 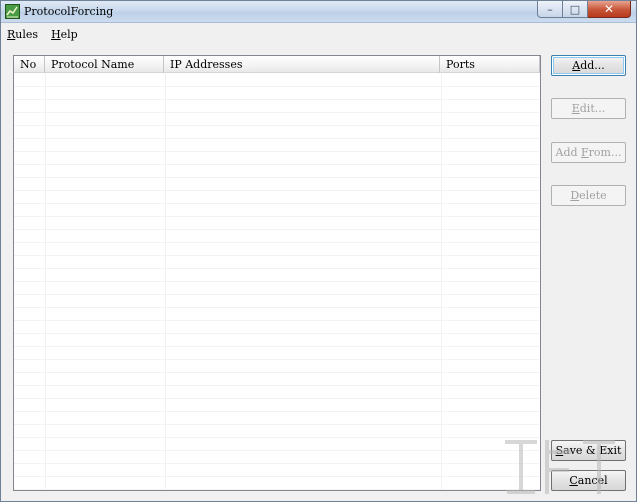 What do you see at coordinates (588, 450) in the screenshot?
I see `save-exit-button: Save & Exit` at bounding box center [588, 450].